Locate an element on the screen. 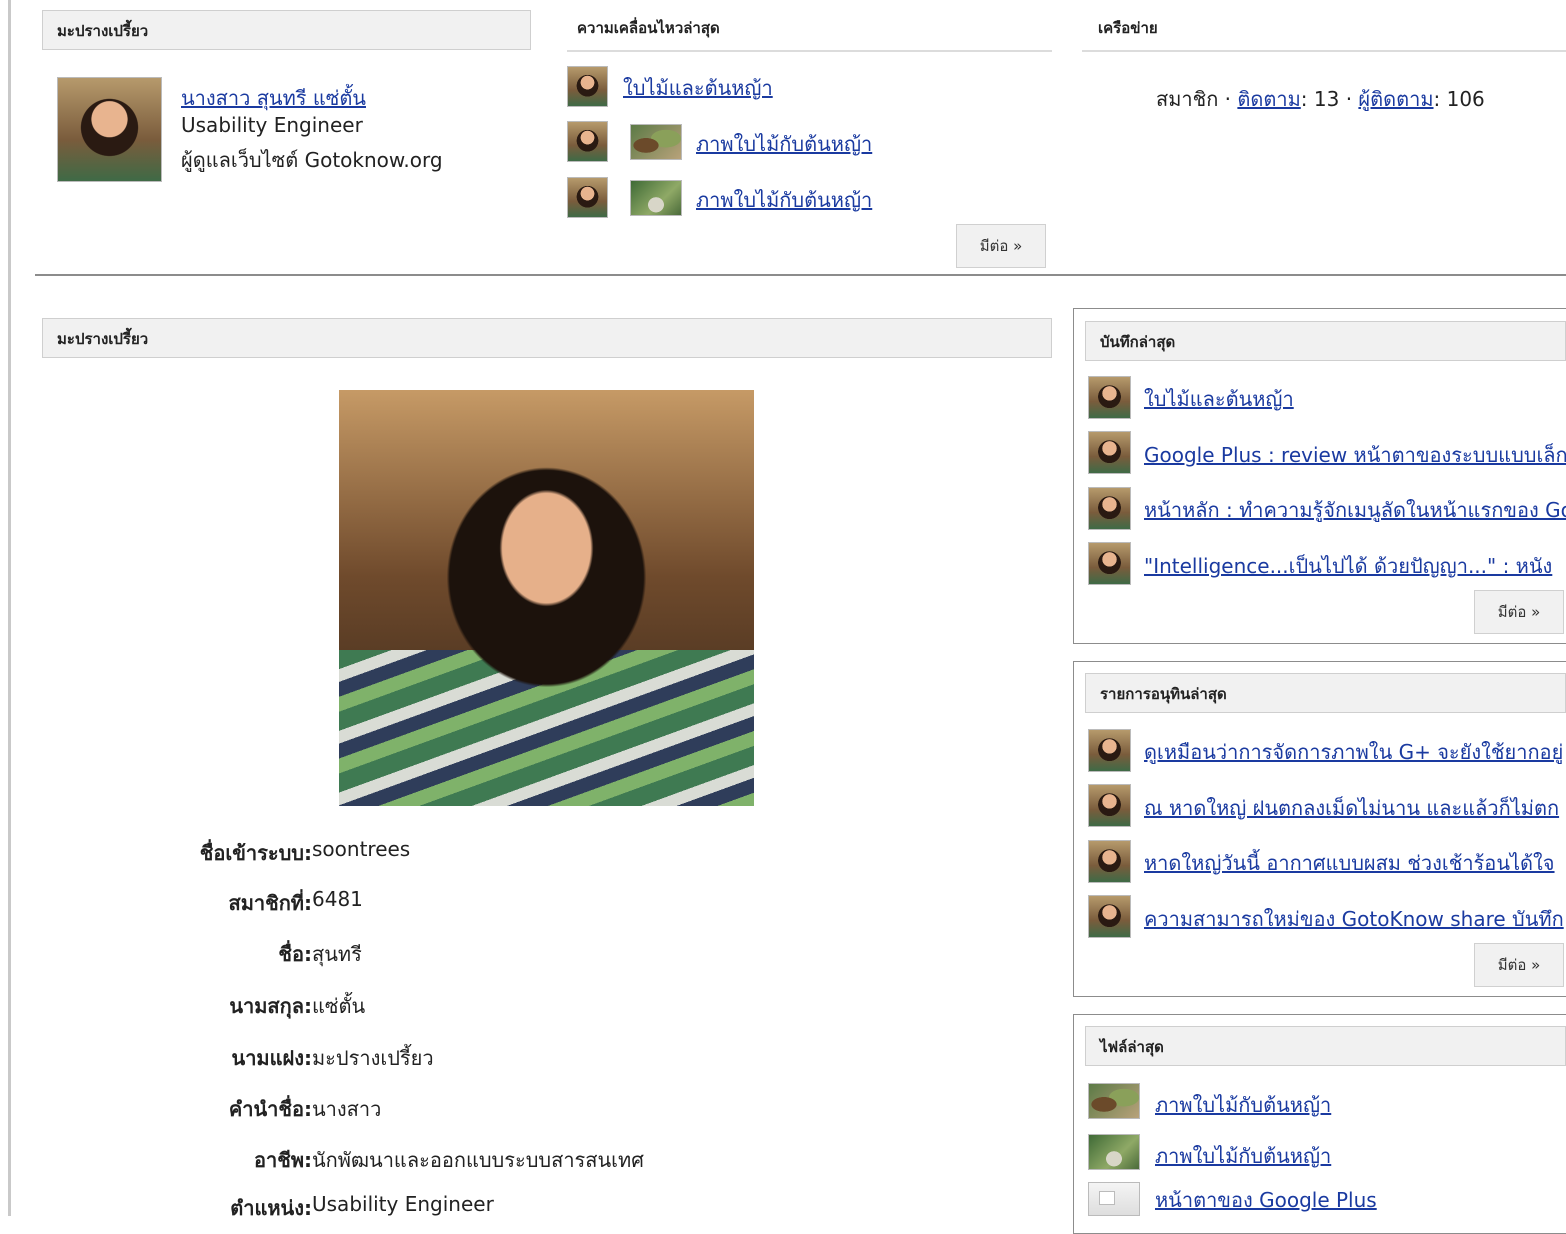  info-value-firstname: สุนทรี is located at coordinates (337, 954).